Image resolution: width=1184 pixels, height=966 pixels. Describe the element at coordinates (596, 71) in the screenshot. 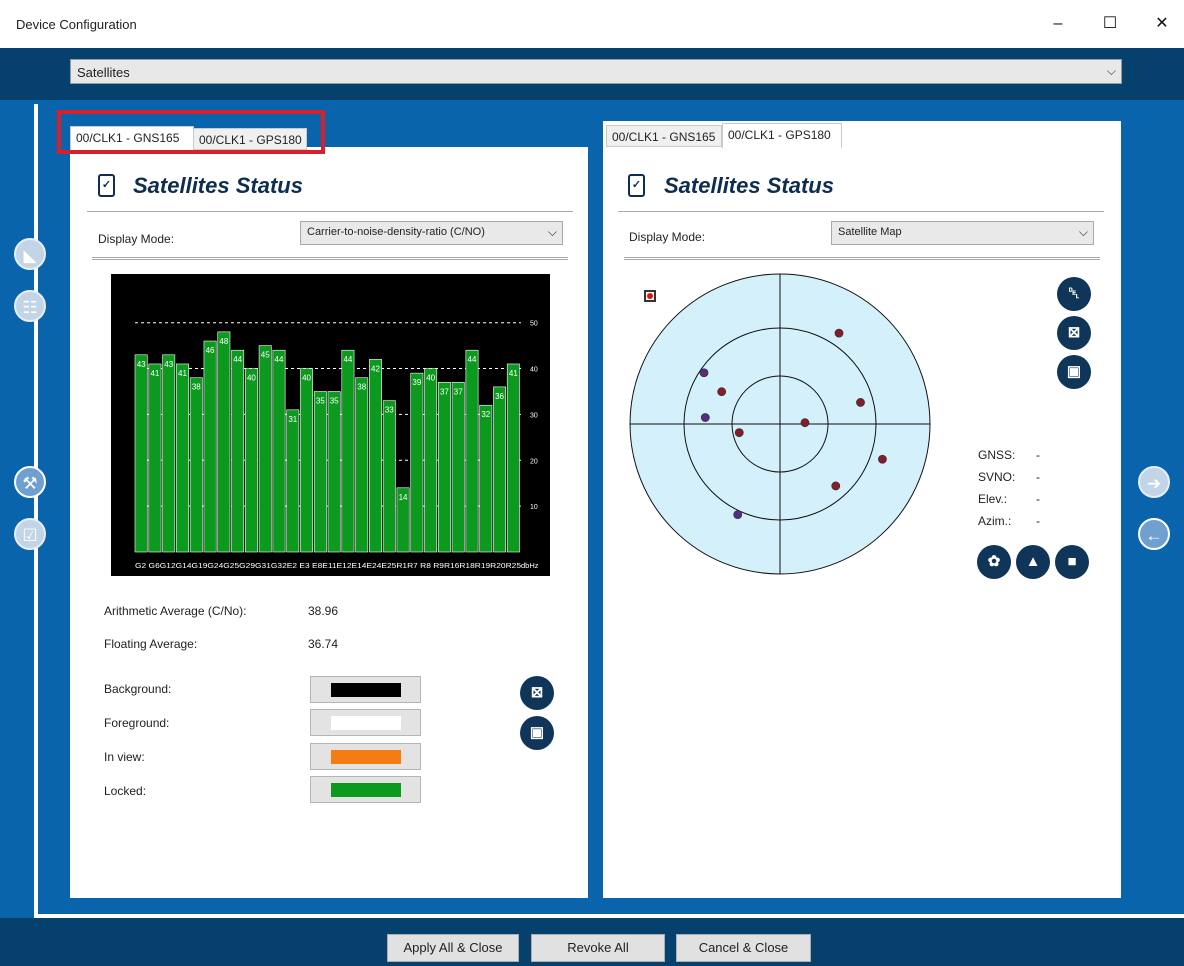

I see `category-select: Satellites ⌵` at that location.